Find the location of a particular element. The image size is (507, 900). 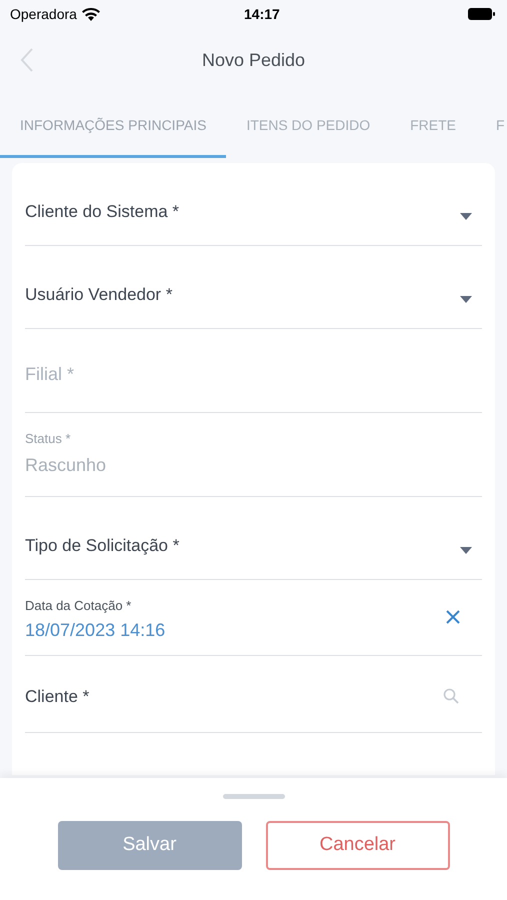

wifi-icon is located at coordinates (91, 14).